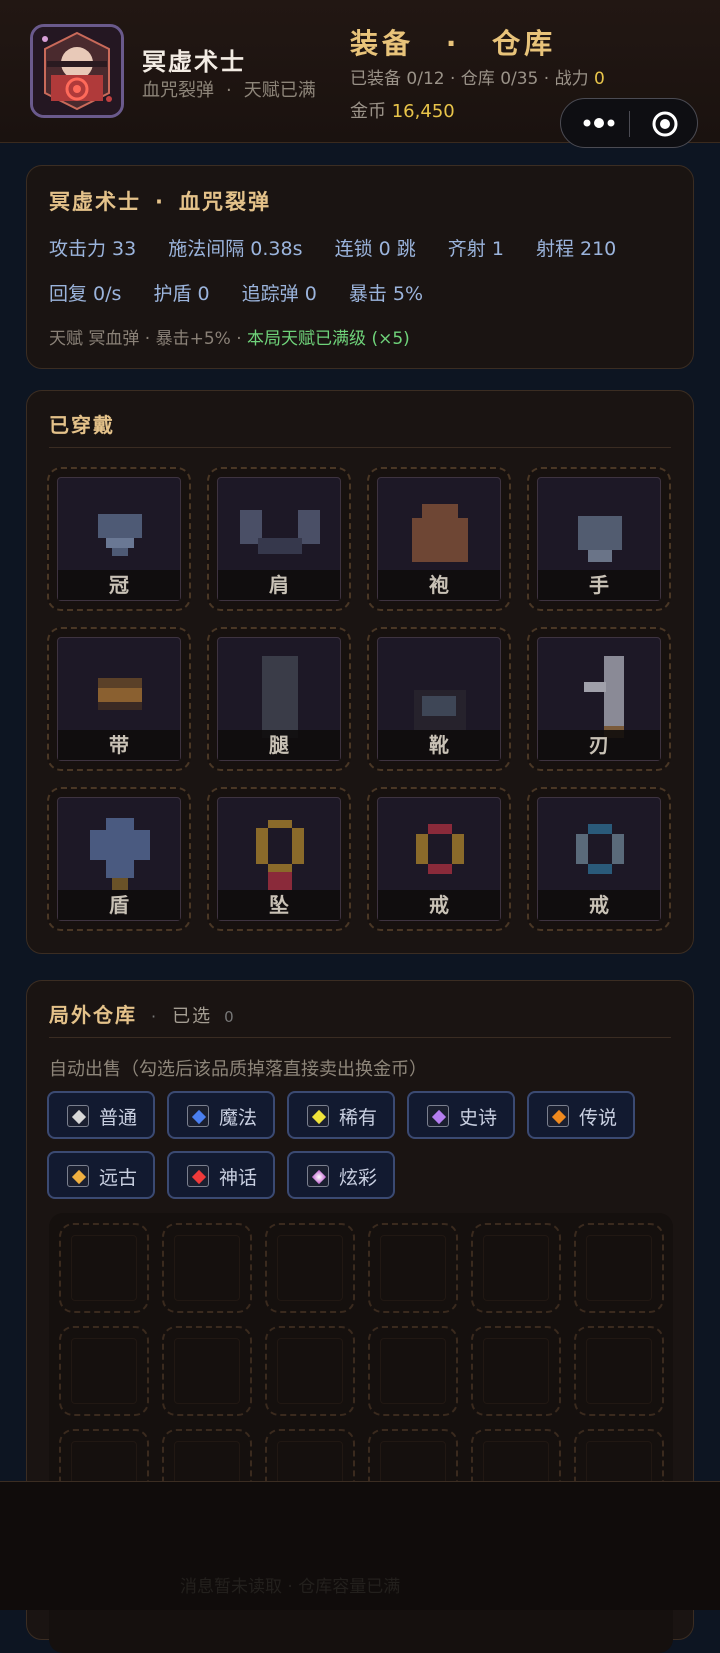  What do you see at coordinates (192, 1016) in the screenshot?
I see `selected-label: 已选` at bounding box center [192, 1016].